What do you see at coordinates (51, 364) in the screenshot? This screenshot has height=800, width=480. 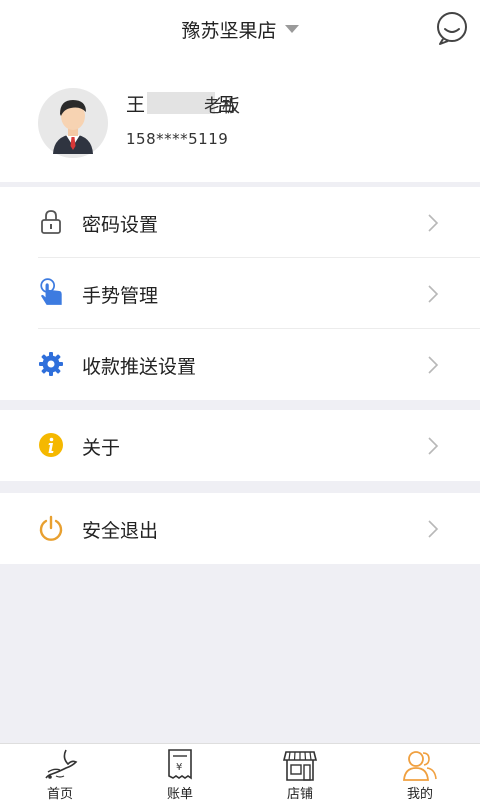 I see `gear-icon` at bounding box center [51, 364].